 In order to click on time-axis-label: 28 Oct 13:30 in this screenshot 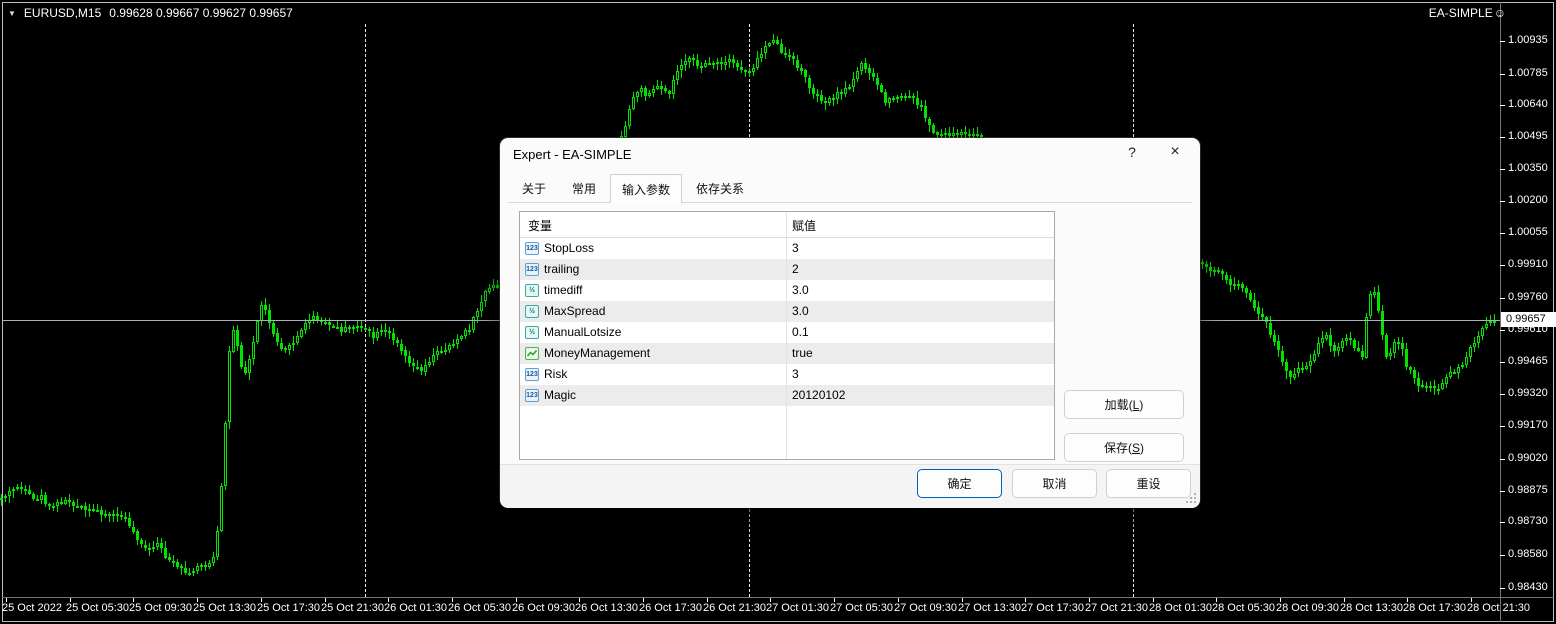, I will do `click(1371, 608)`.